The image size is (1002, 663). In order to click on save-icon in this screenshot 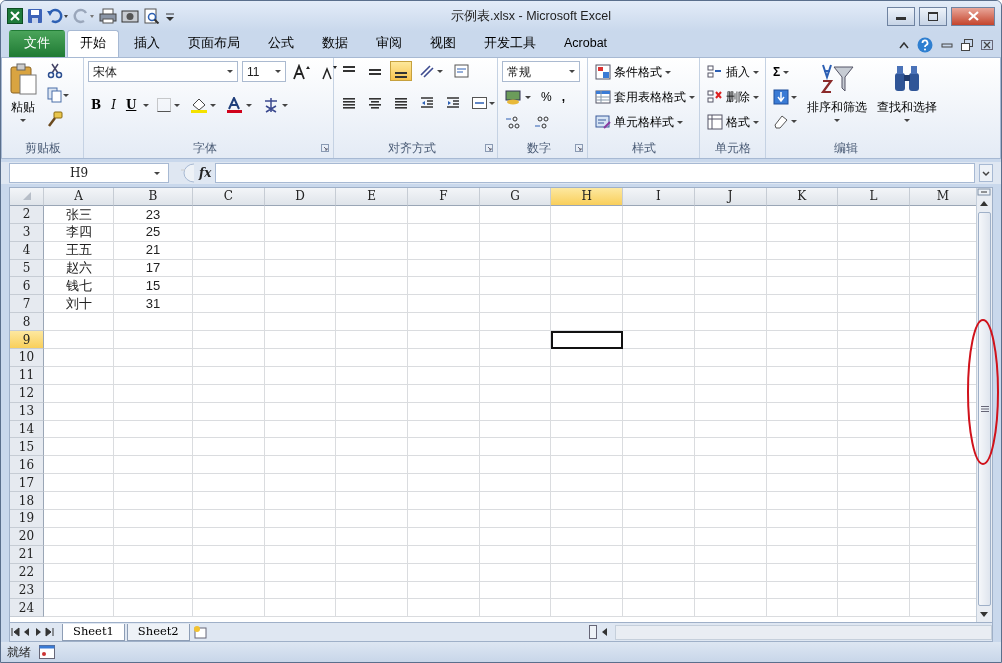, I will do `click(35, 16)`.